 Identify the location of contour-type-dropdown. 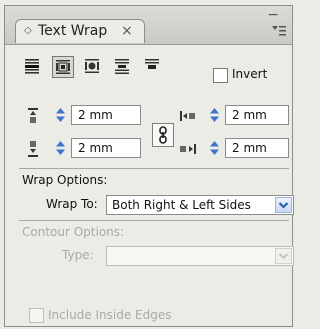
(200, 256).